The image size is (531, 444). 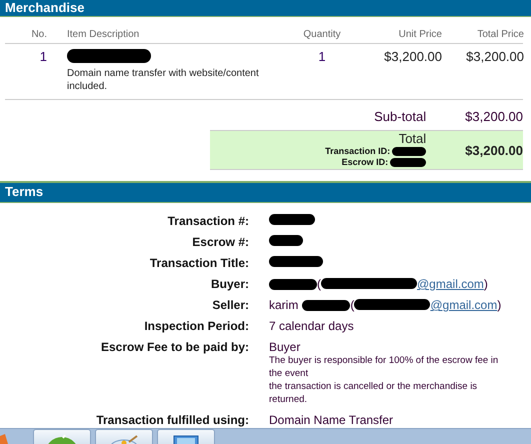 What do you see at coordinates (196, 326) in the screenshot?
I see `term-label: Inspection Period:` at bounding box center [196, 326].